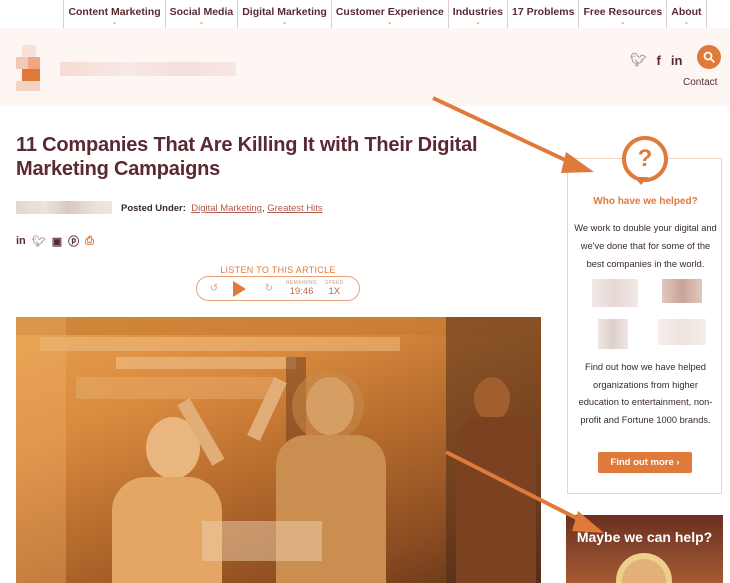  Describe the element at coordinates (642, 462) in the screenshot. I see `find-out-more-label: Find out more` at that location.